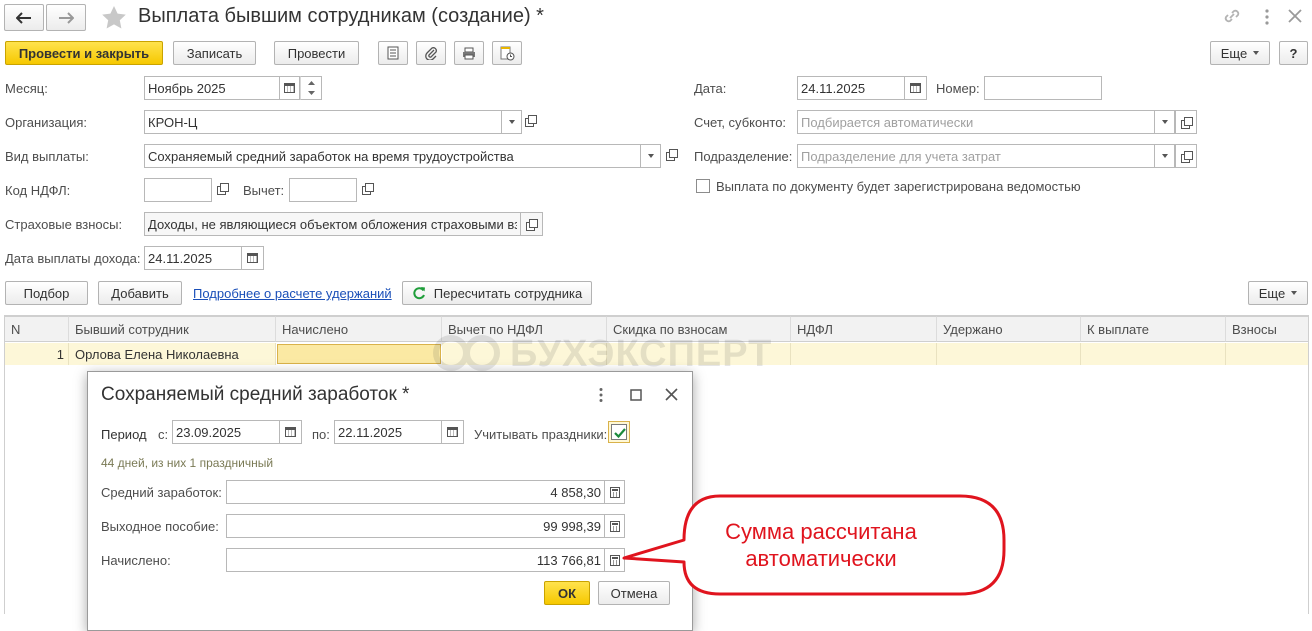 The height and width of the screenshot is (631, 1312). What do you see at coordinates (359, 354) in the screenshot?
I see `table-row-cell-accrued` at bounding box center [359, 354].